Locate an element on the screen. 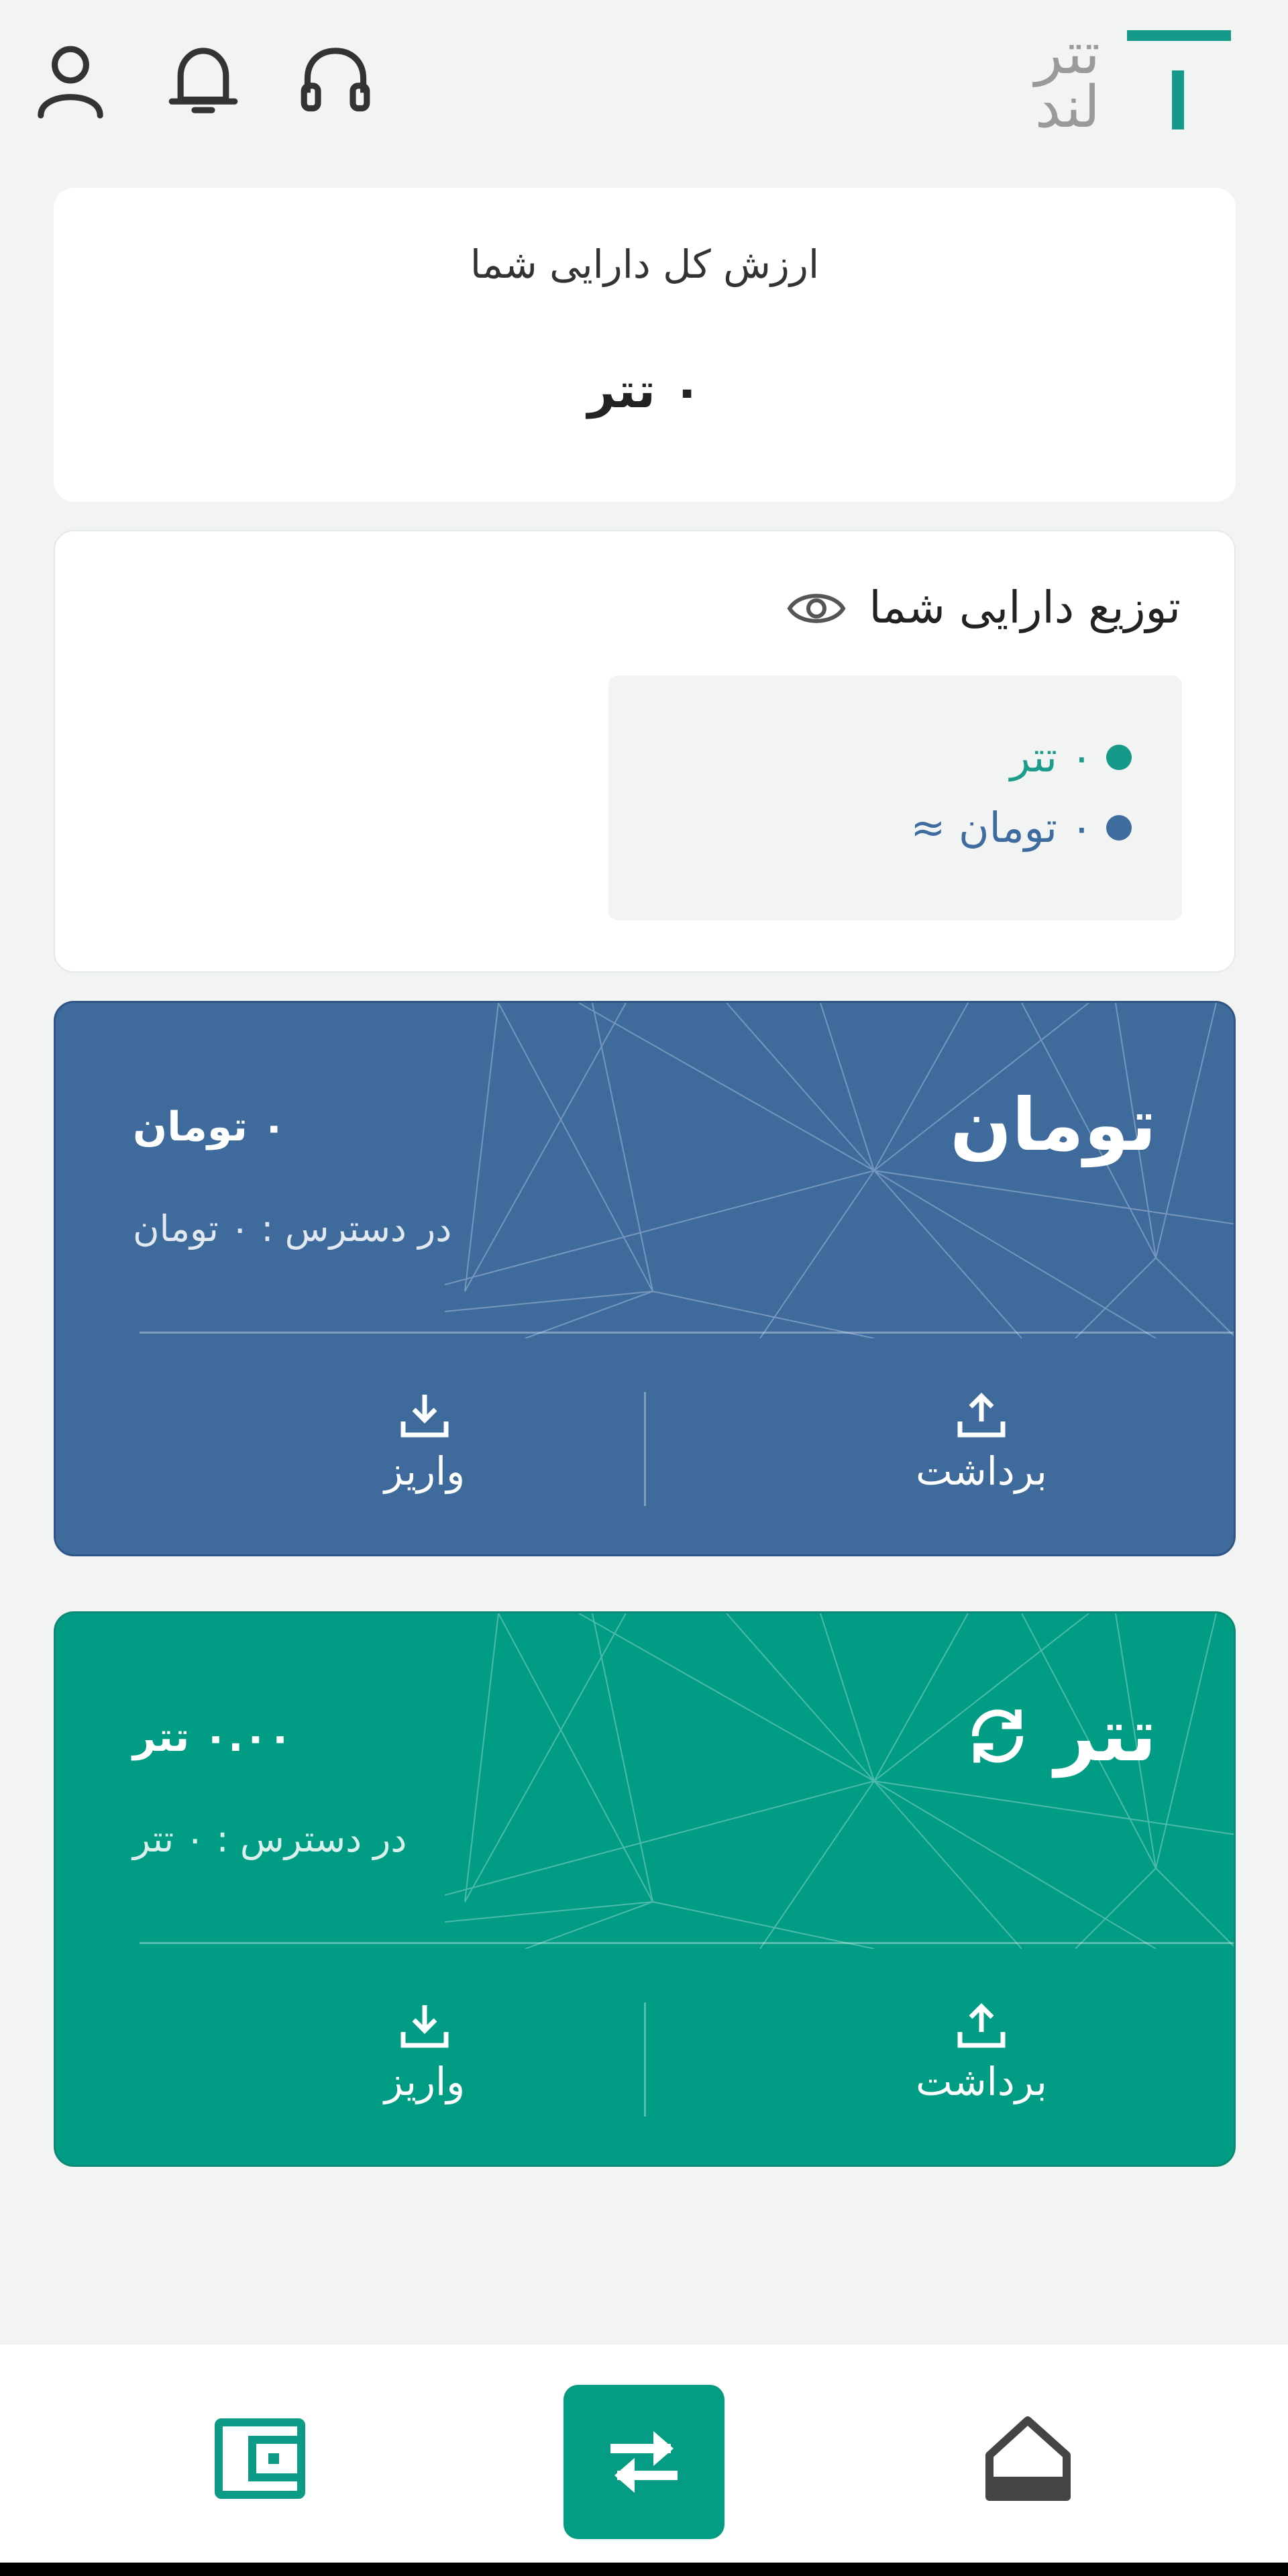 Image resolution: width=1288 pixels, height=2576 pixels. logo-line-2: لند is located at coordinates (1067, 107).